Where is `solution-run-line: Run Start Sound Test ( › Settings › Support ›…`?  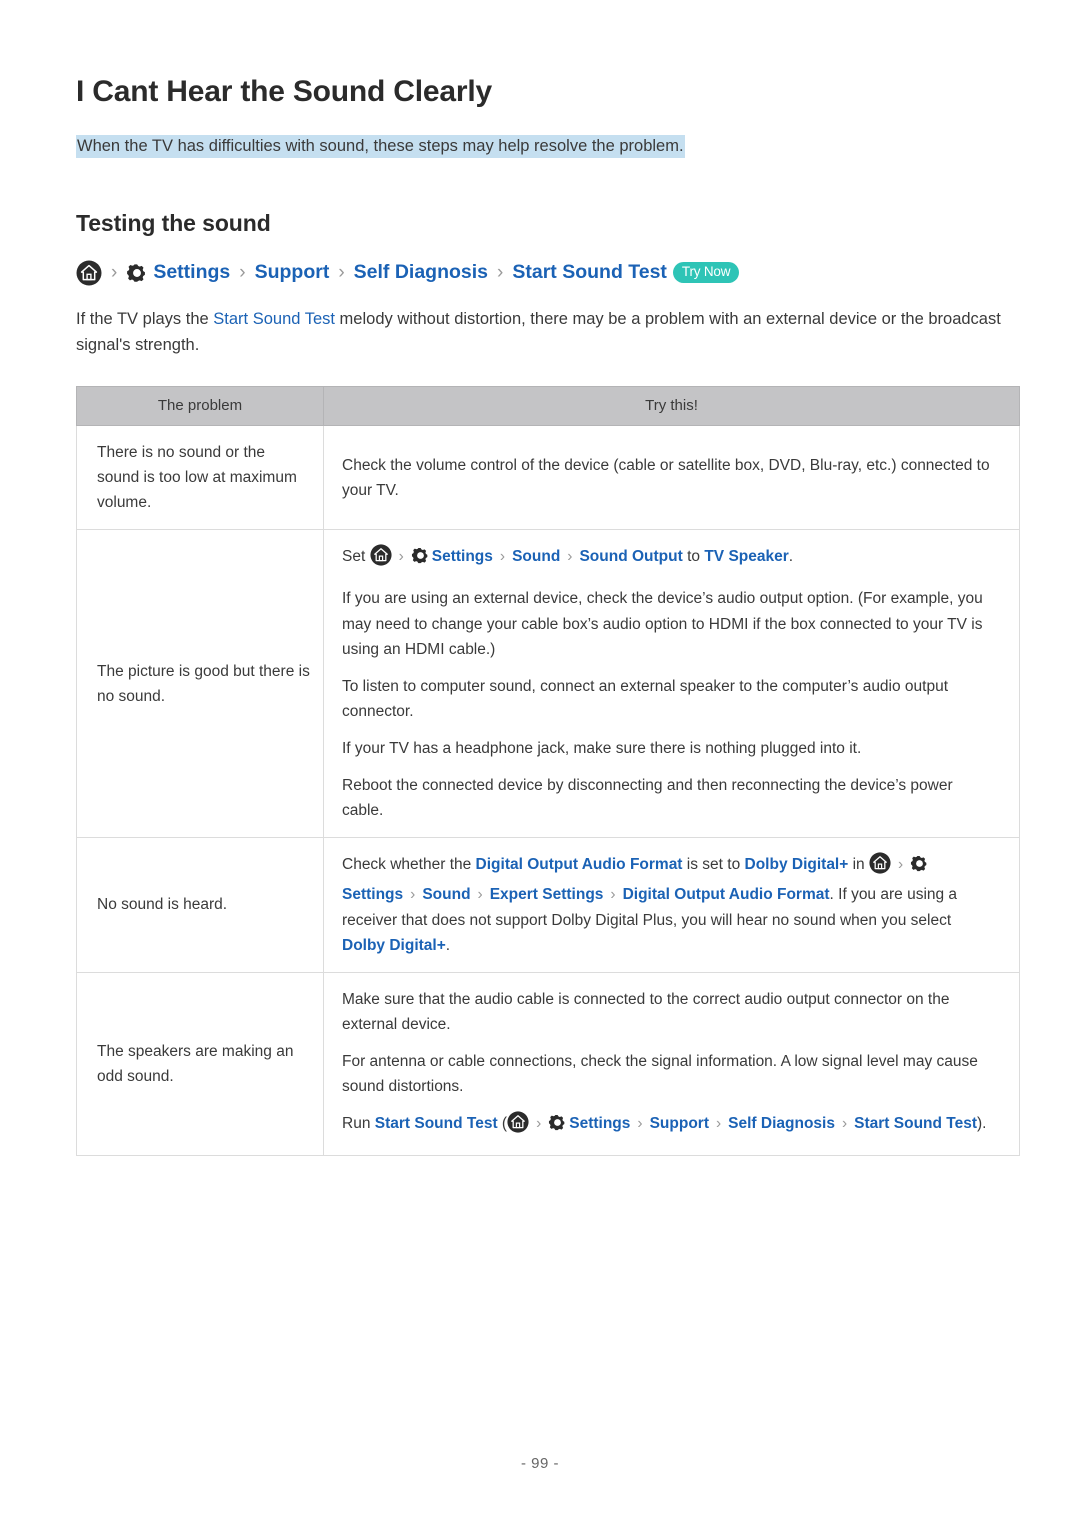
solution-run-line: Run Start Sound Test ( › Settings › Support ›… is located at coordinates (669, 1126).